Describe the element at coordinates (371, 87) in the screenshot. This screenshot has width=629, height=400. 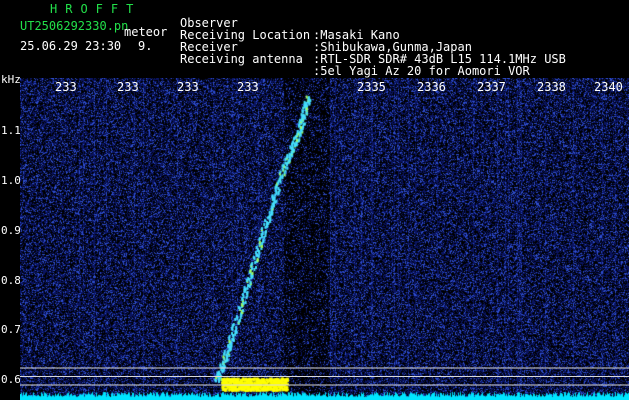
I see `x-tick-label: 2335` at that location.